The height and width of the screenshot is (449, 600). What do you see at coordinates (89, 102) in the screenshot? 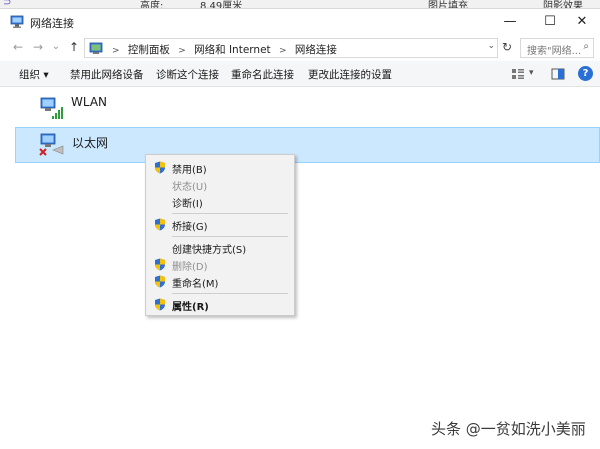
I see `connection-name: WLAN` at bounding box center [89, 102].